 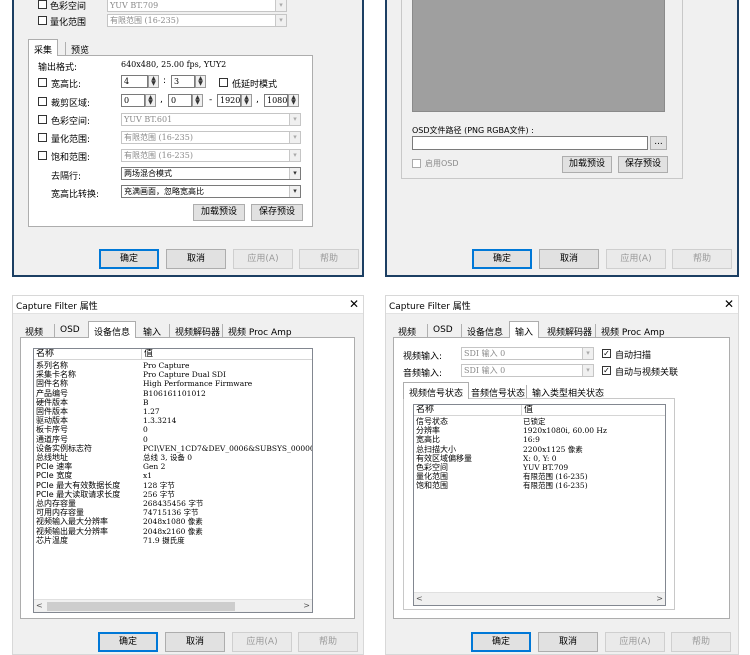 What do you see at coordinates (141, 606) in the screenshot?
I see `scrollbar-thumb` at bounding box center [141, 606].